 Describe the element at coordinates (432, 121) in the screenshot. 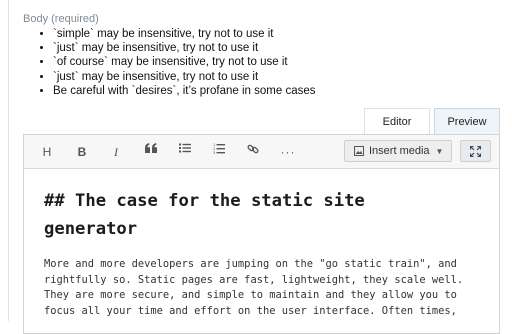

I see `editor-tabs: Editor Preview` at that location.